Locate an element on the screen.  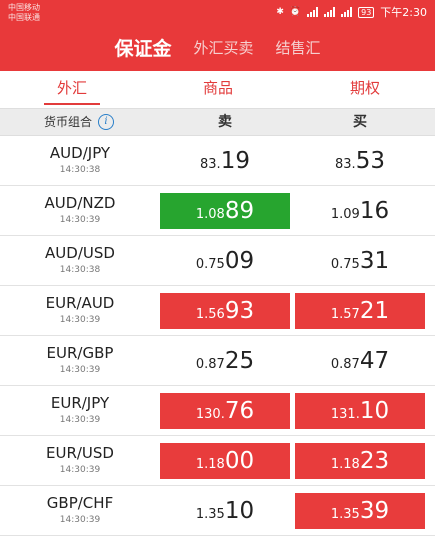
category-tabs: 外汇 商品 期权 is located at coordinates (217, 89).